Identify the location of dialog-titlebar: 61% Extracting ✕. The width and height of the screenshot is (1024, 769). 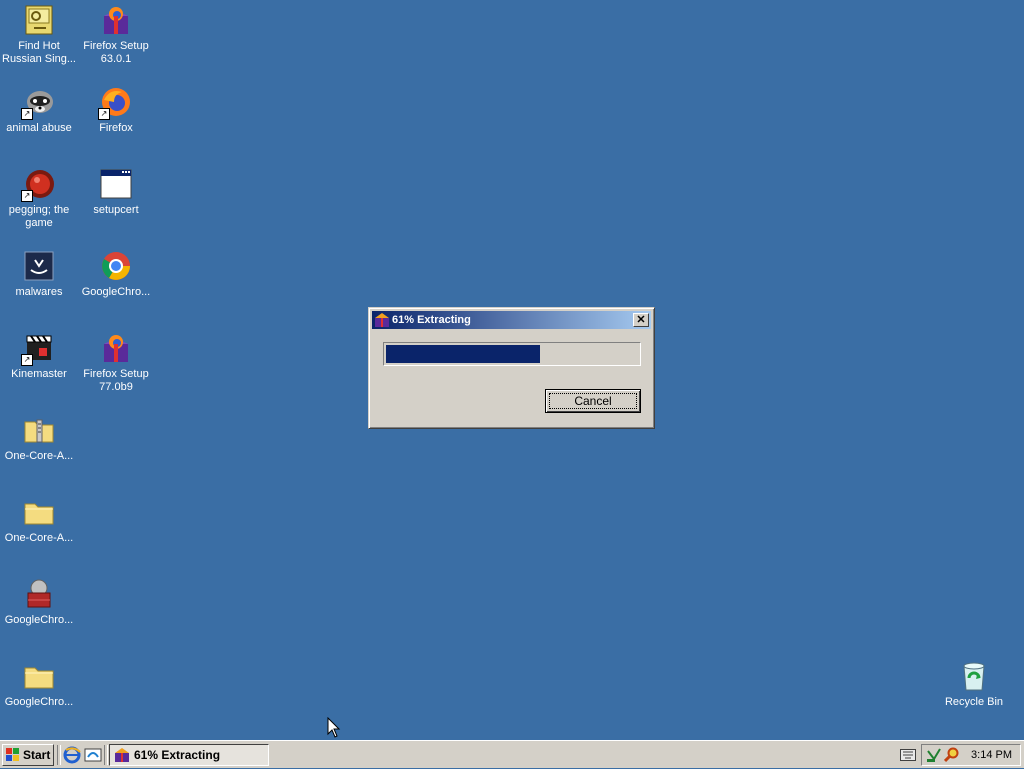
(511, 320).